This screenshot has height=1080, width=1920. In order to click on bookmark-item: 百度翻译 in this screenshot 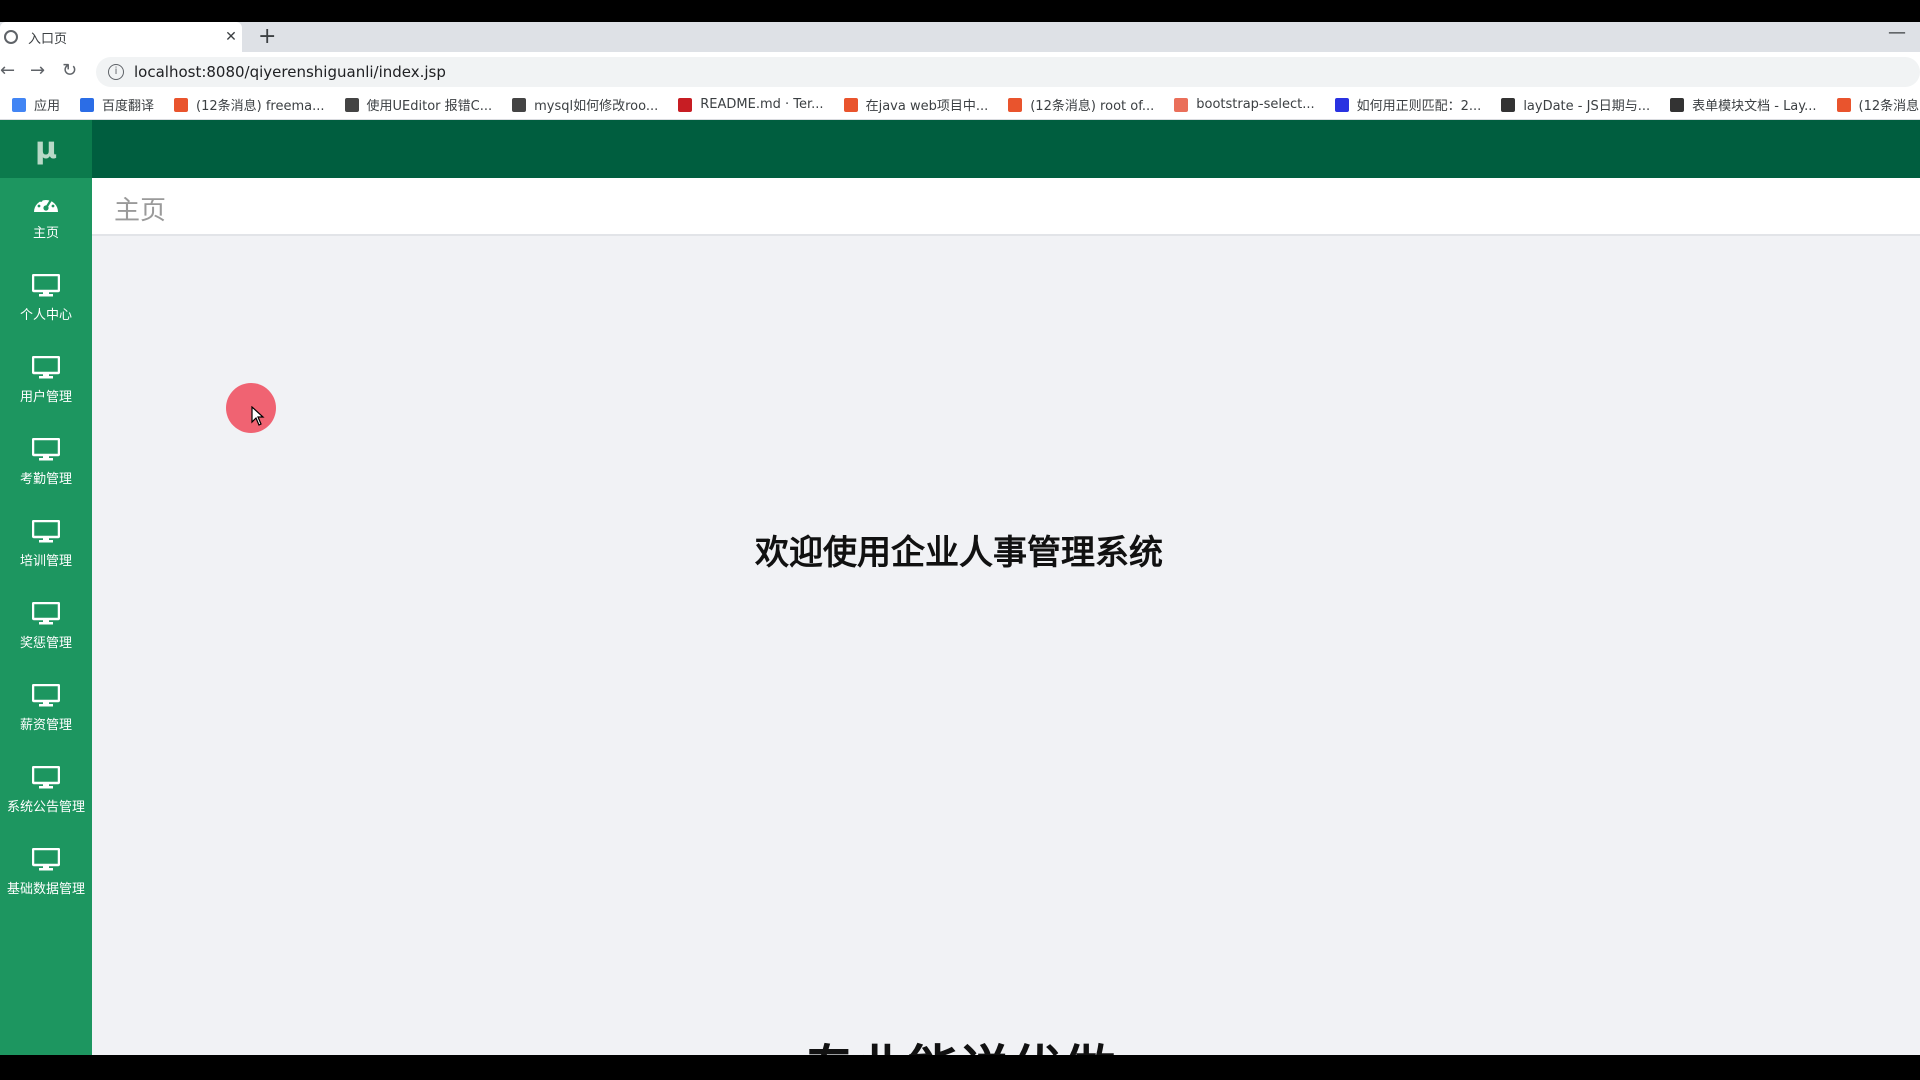, I will do `click(117, 104)`.